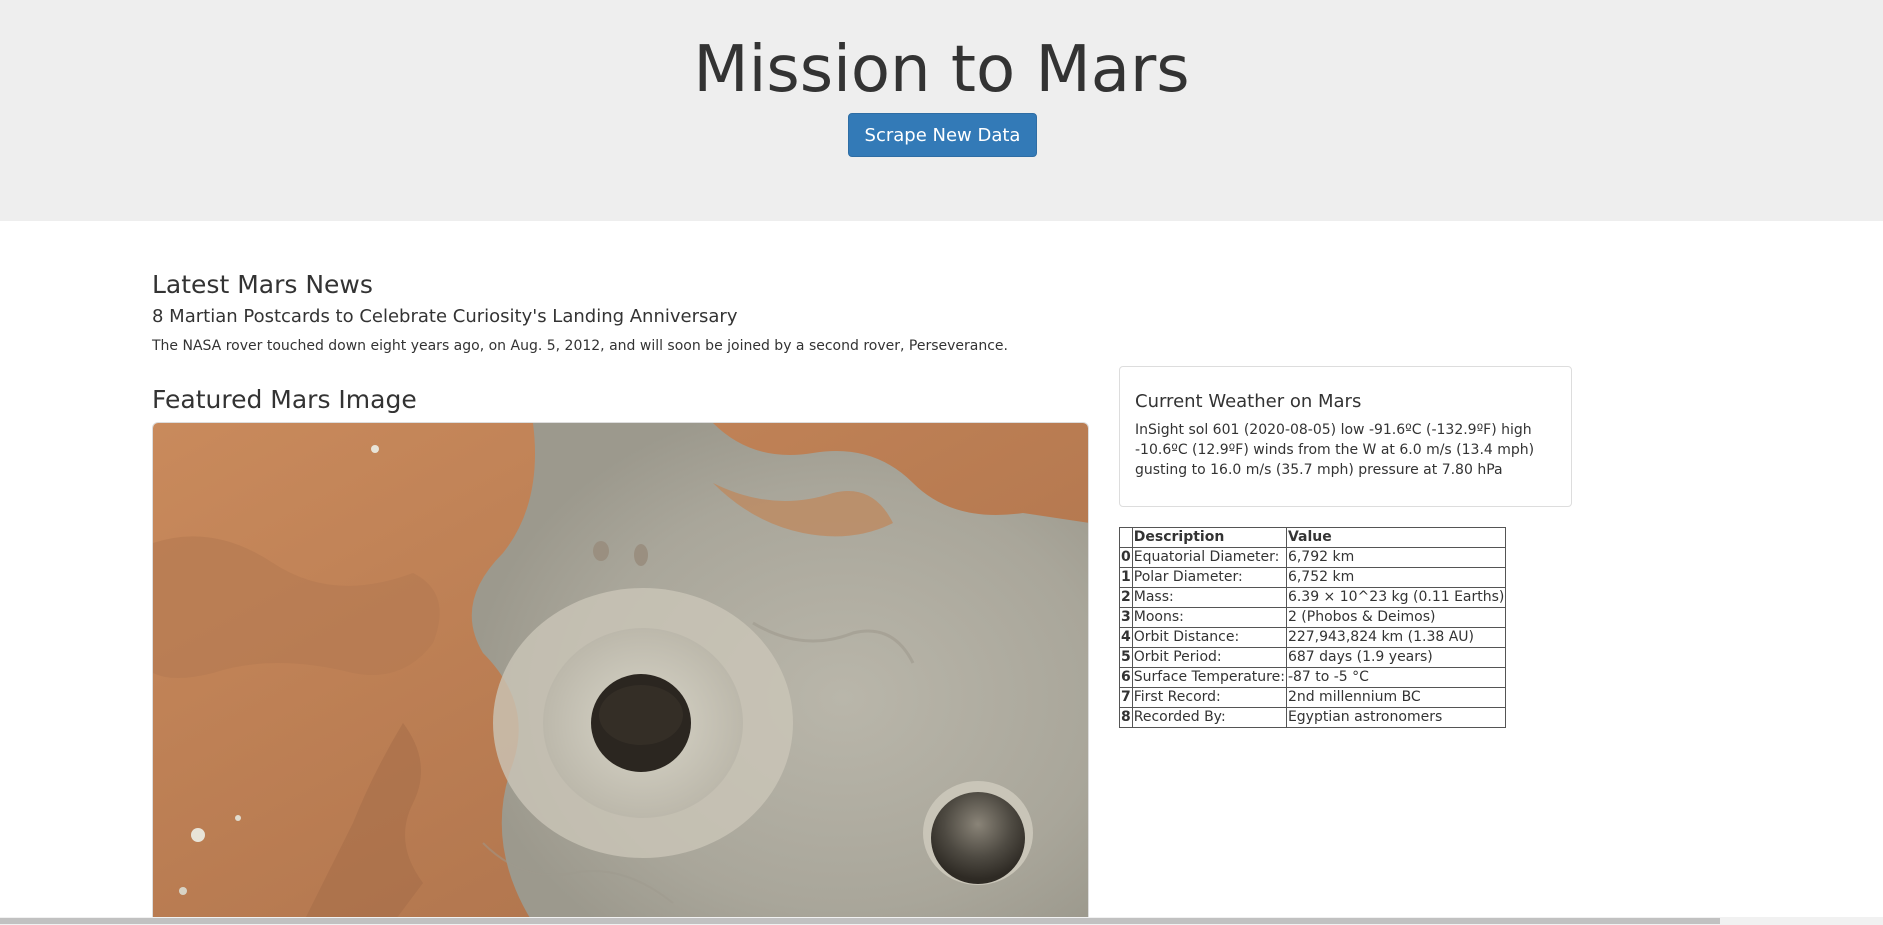 This screenshot has width=1883, height=925. What do you see at coordinates (860, 921) in the screenshot?
I see `scrollbar-thumb` at bounding box center [860, 921].